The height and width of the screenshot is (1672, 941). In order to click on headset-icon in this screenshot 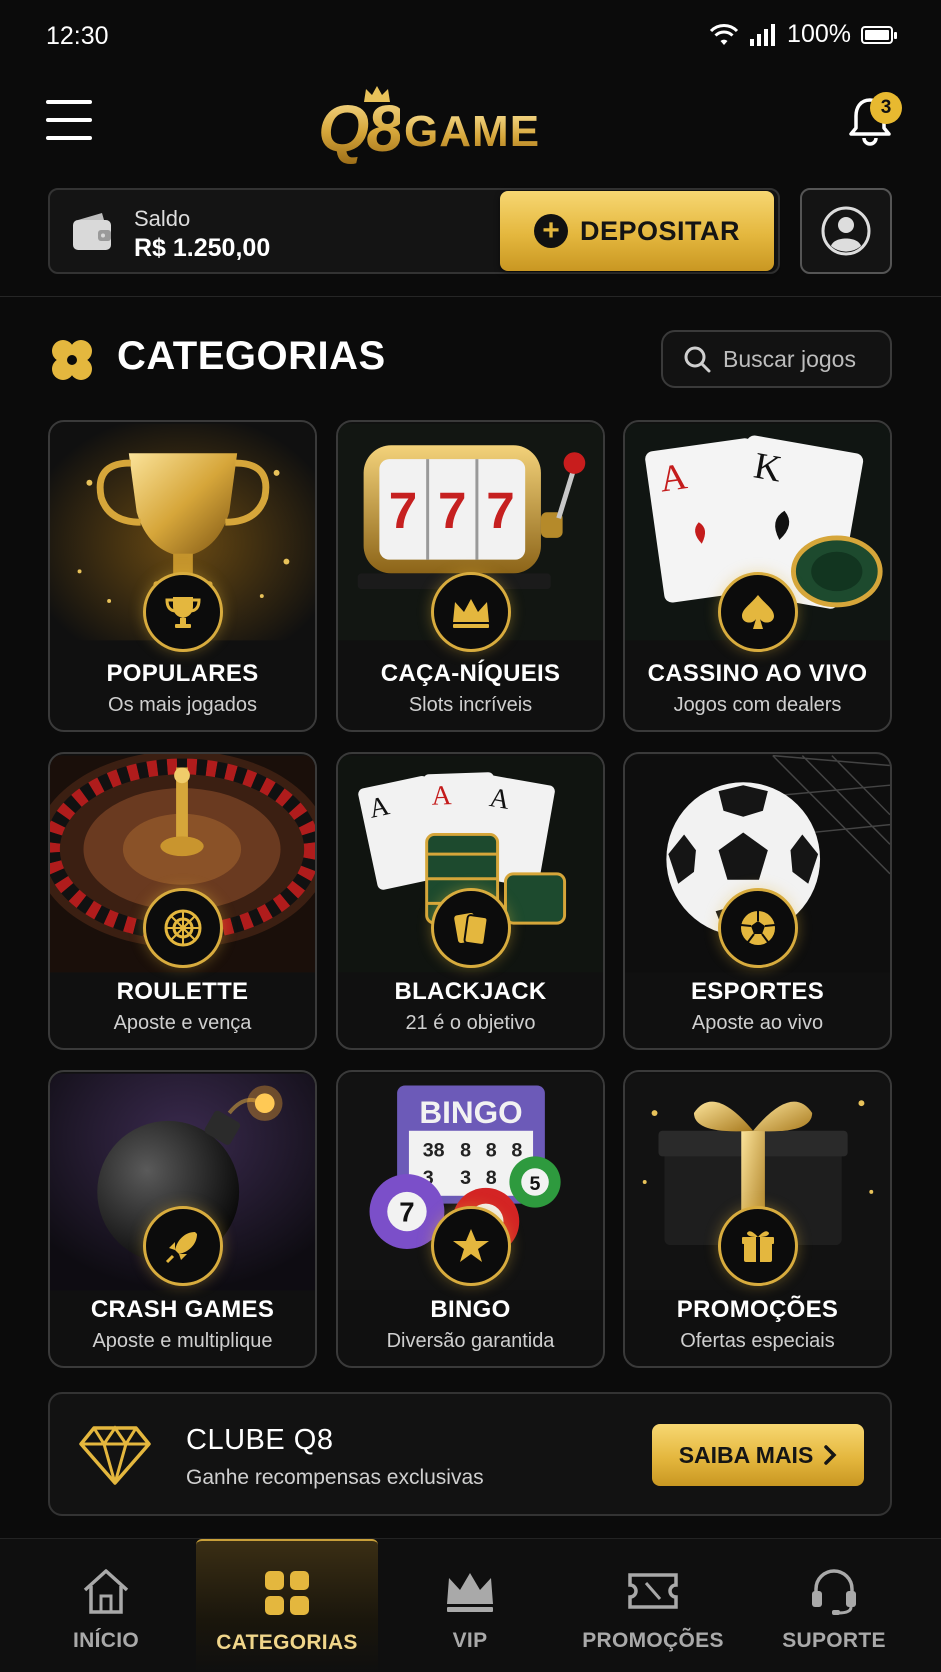, I will do `click(834, 1592)`.